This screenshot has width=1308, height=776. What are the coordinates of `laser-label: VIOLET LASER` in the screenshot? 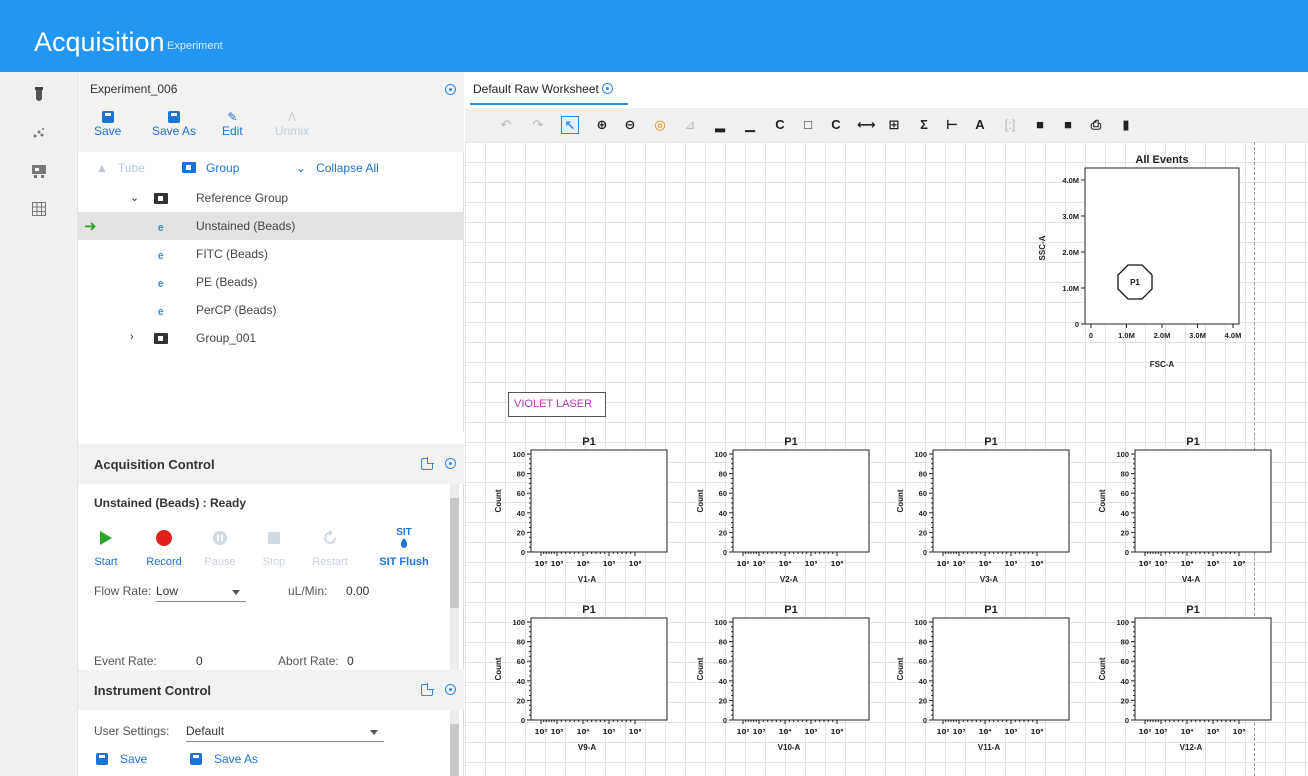 It's located at (557, 404).